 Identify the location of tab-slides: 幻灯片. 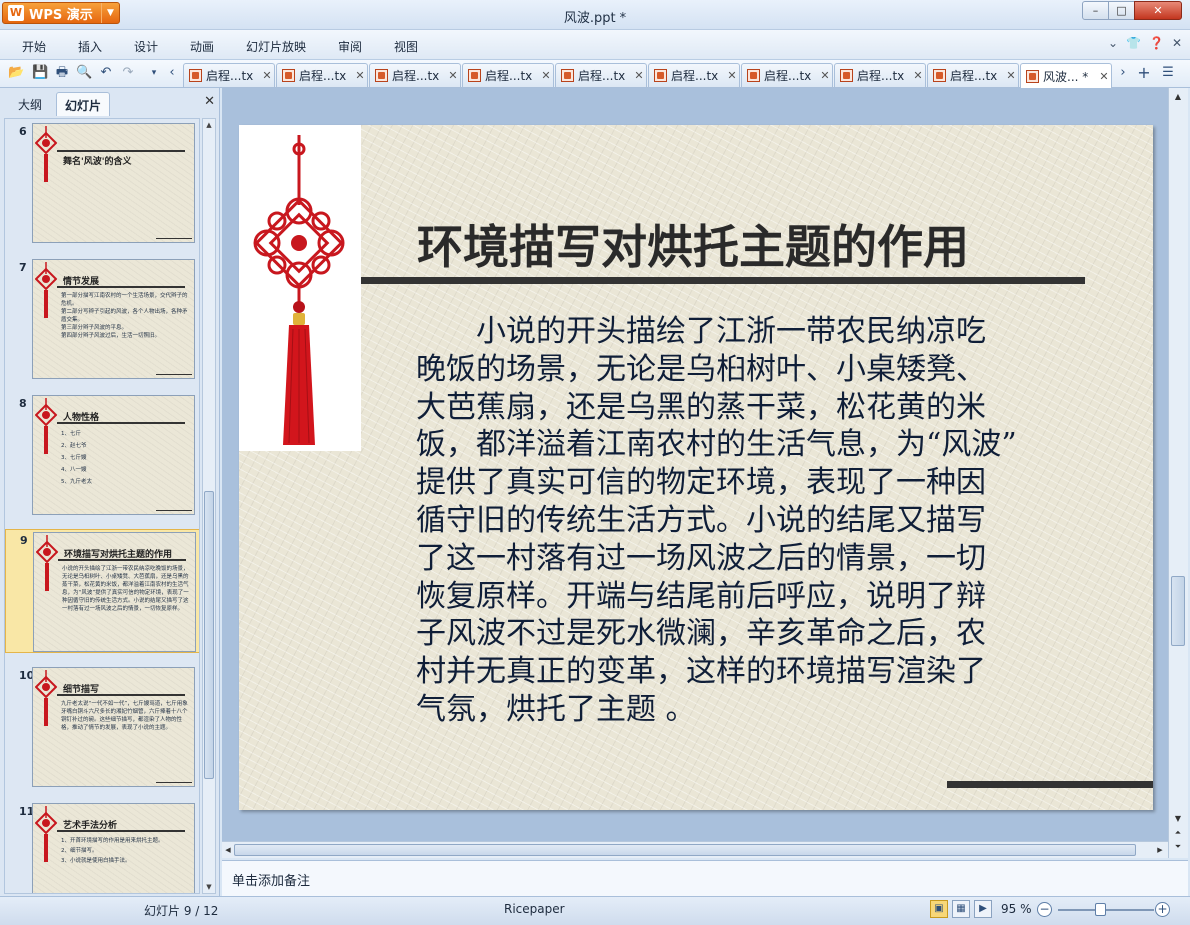
(83, 104).